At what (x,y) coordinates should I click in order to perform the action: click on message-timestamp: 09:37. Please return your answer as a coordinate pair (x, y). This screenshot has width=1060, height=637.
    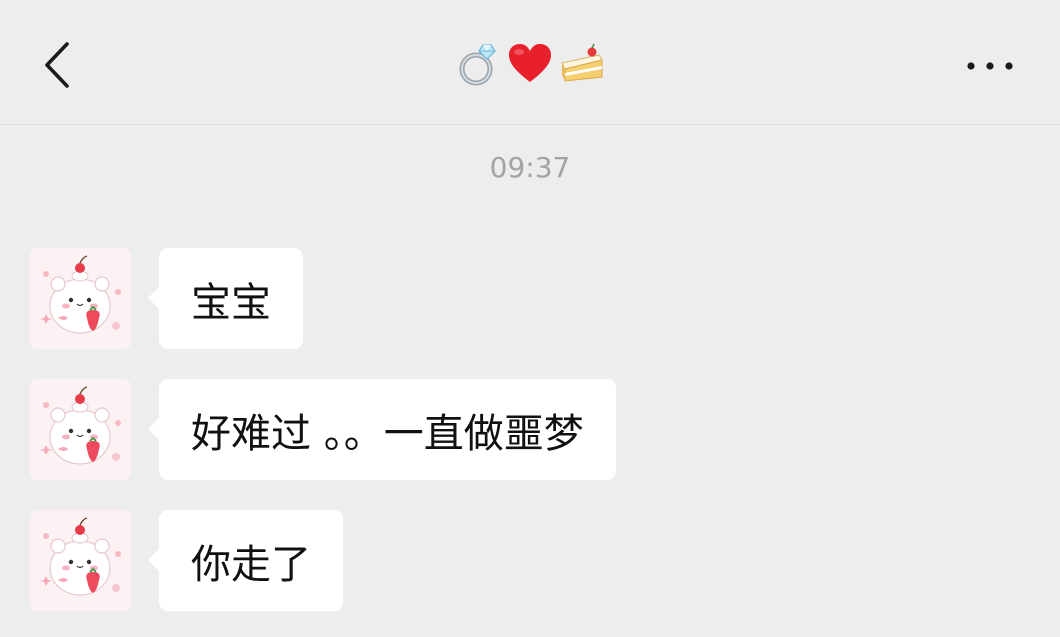
    Looking at the image, I should click on (530, 167).